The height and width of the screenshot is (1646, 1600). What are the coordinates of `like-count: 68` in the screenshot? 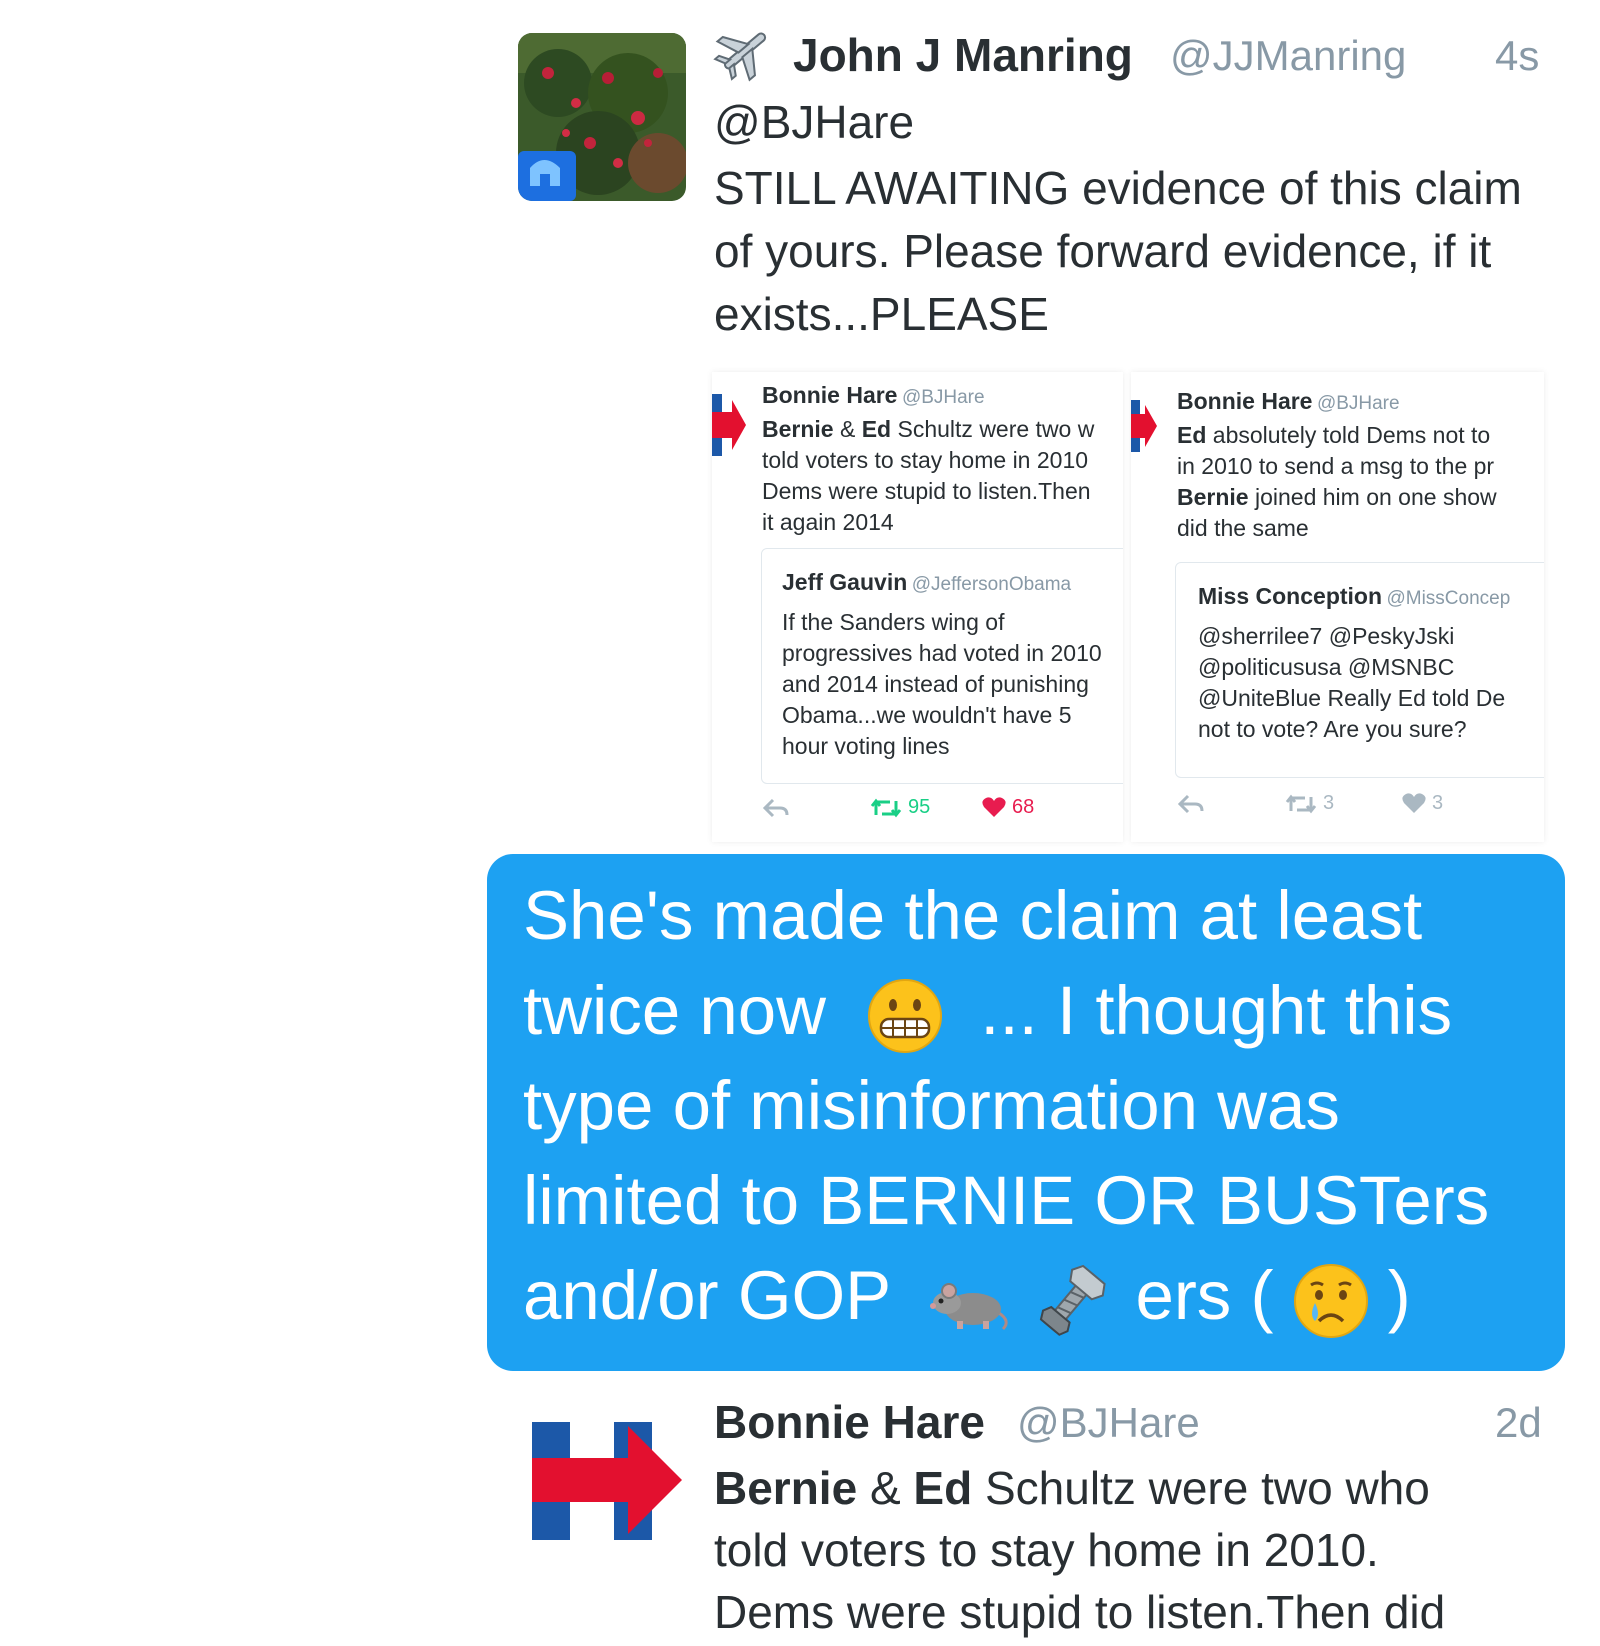 It's located at (1023, 807).